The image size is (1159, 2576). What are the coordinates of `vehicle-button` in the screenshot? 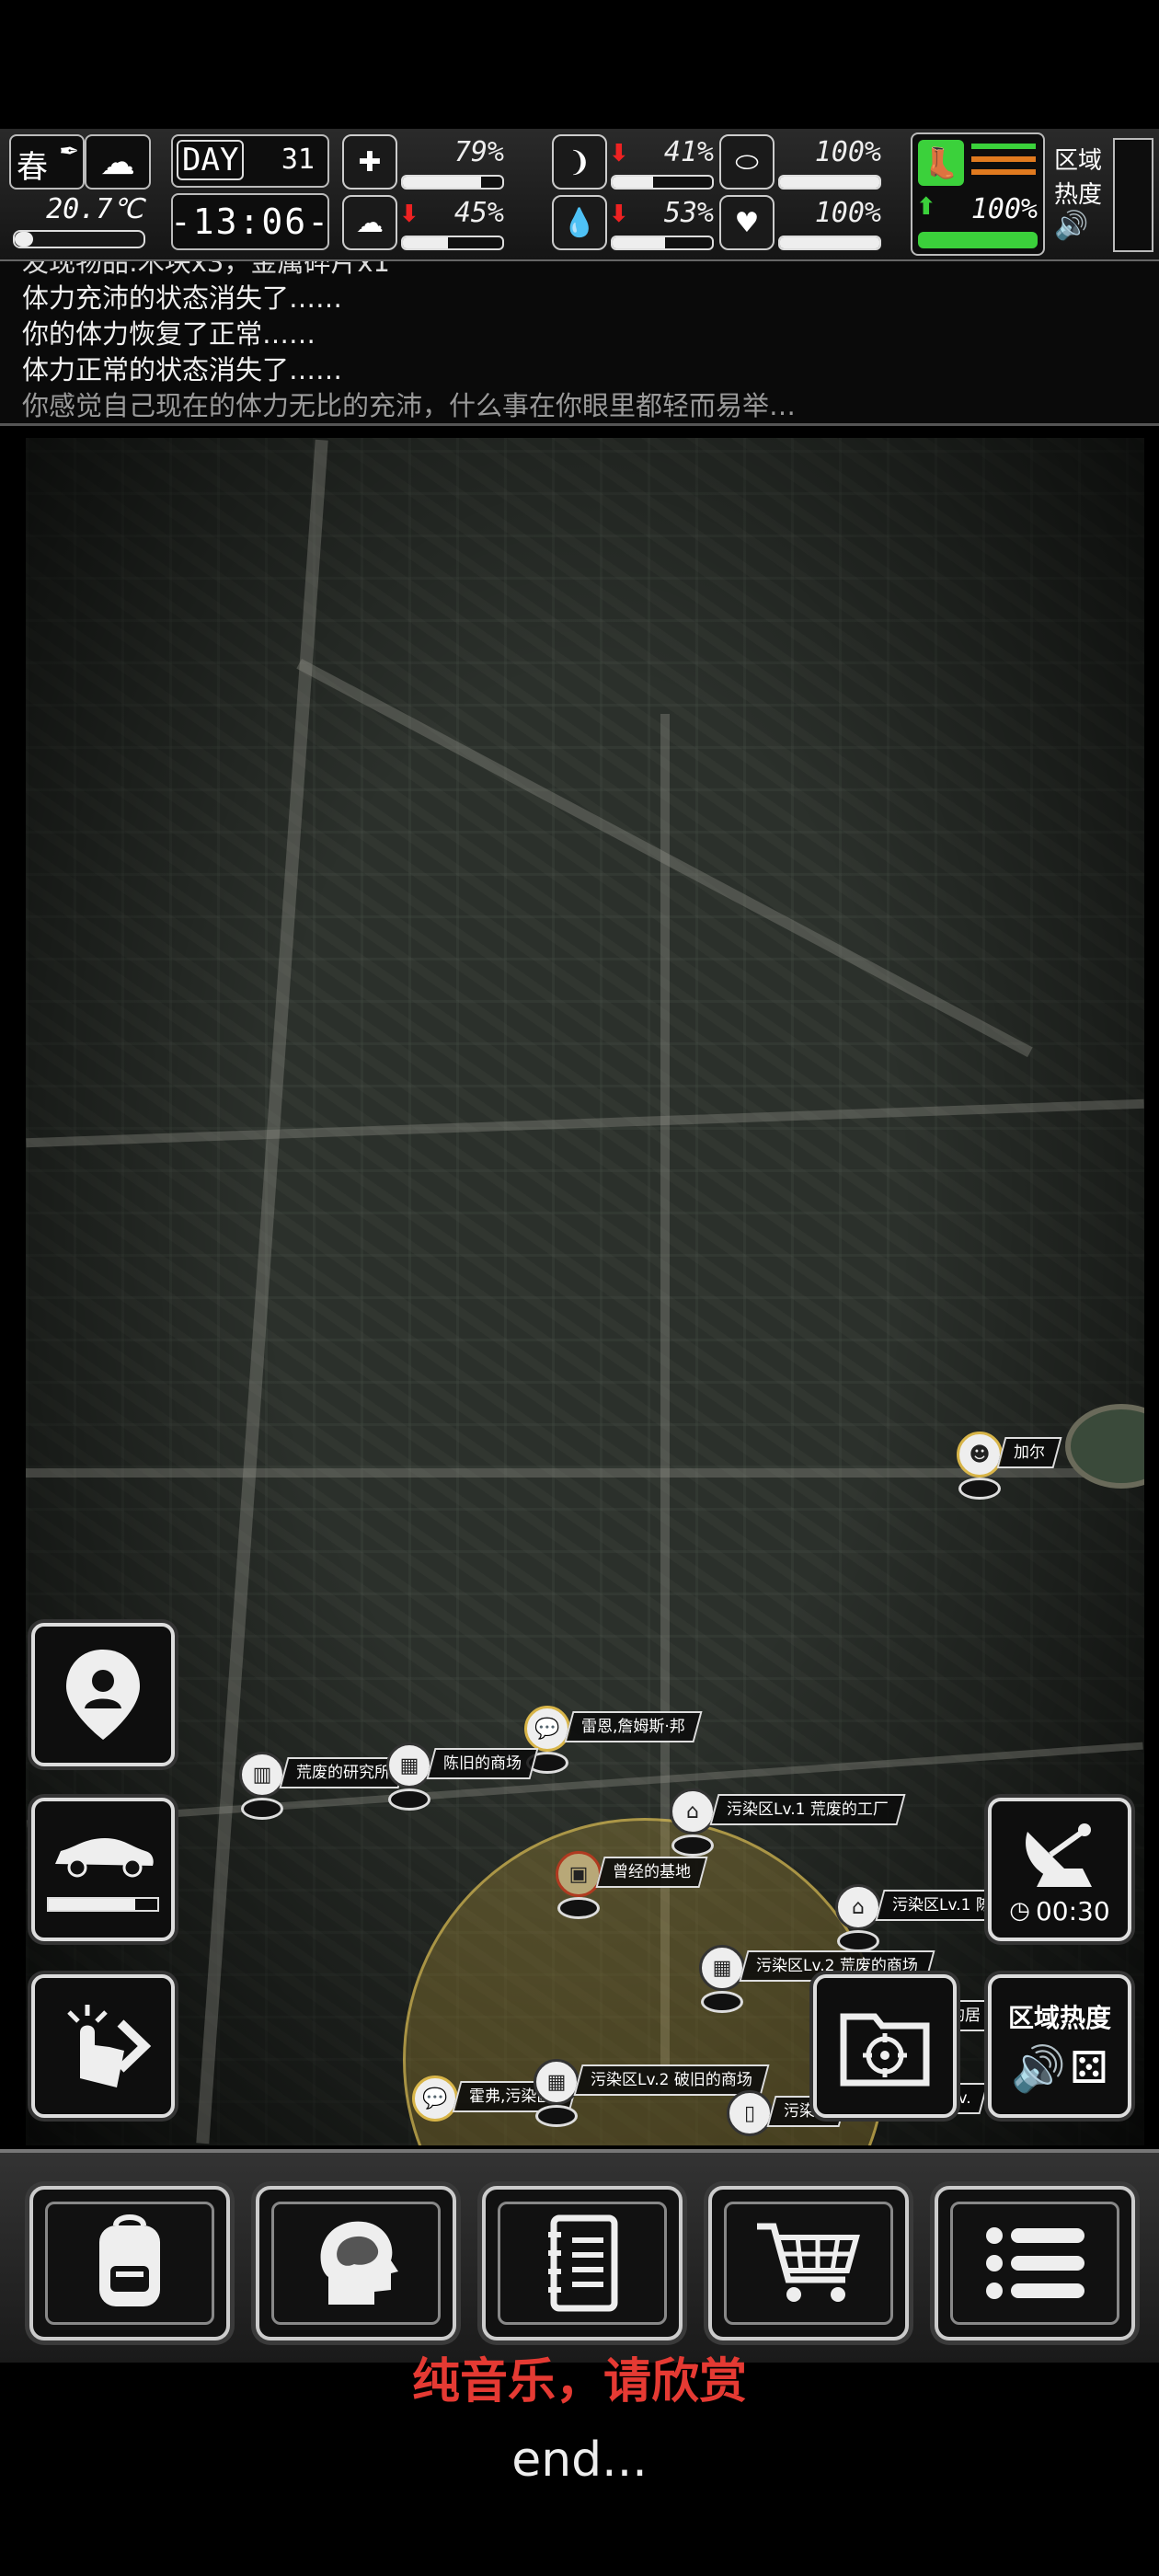 It's located at (103, 1869).